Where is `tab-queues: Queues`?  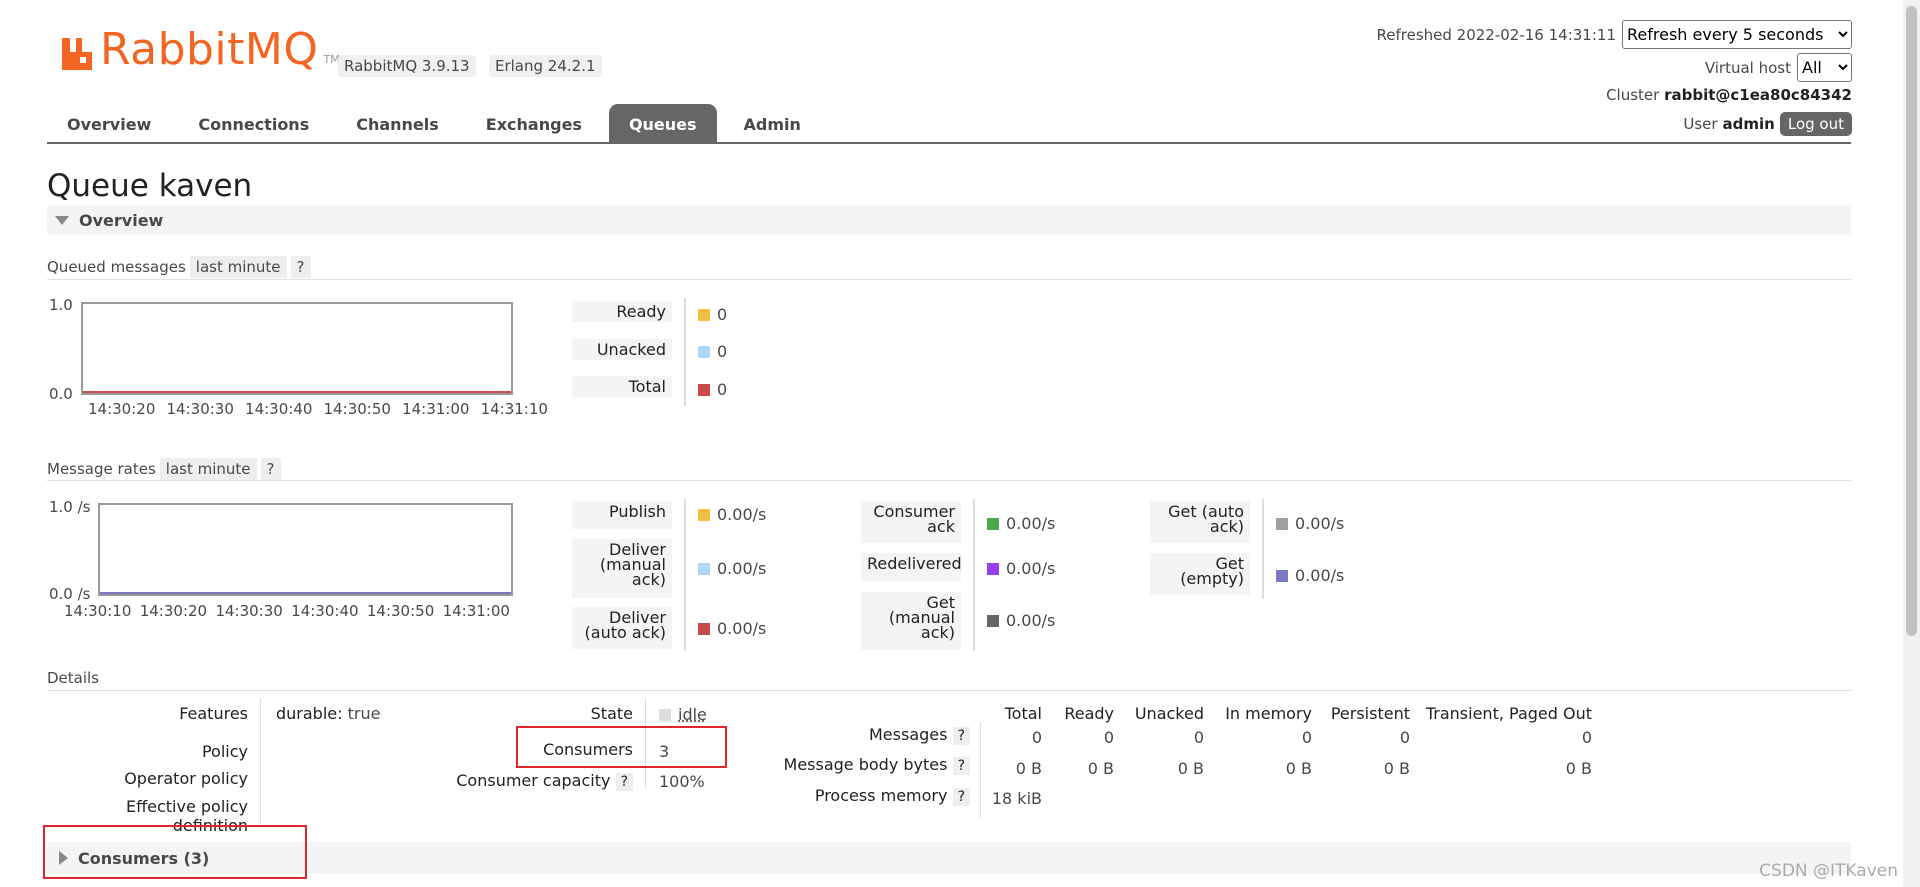 tab-queues: Queues is located at coordinates (662, 123).